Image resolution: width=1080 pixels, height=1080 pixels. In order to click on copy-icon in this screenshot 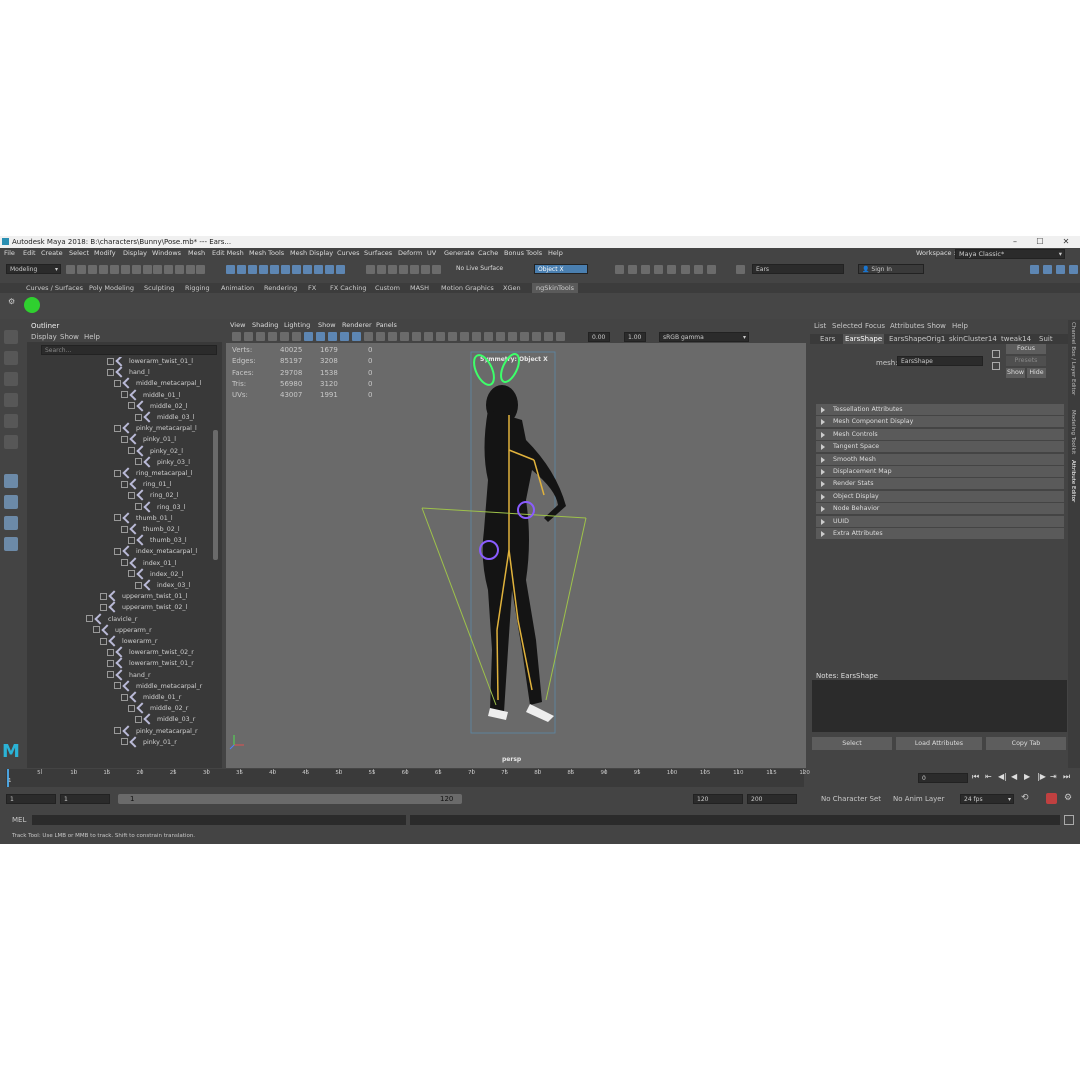, I will do `click(996, 354)`.